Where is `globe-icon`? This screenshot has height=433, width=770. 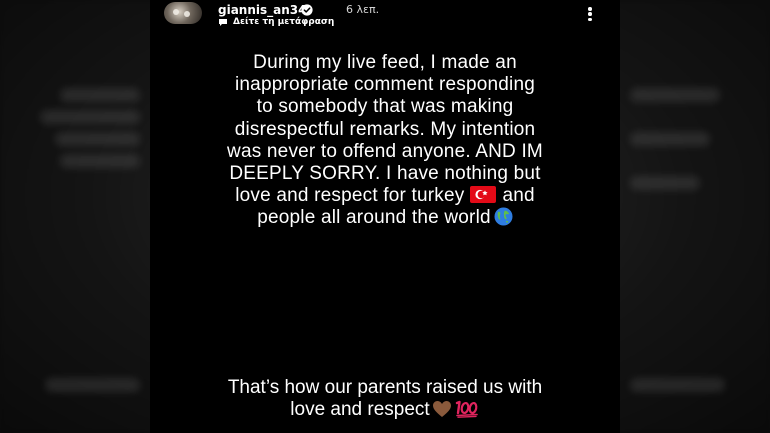 globe-icon is located at coordinates (503, 216).